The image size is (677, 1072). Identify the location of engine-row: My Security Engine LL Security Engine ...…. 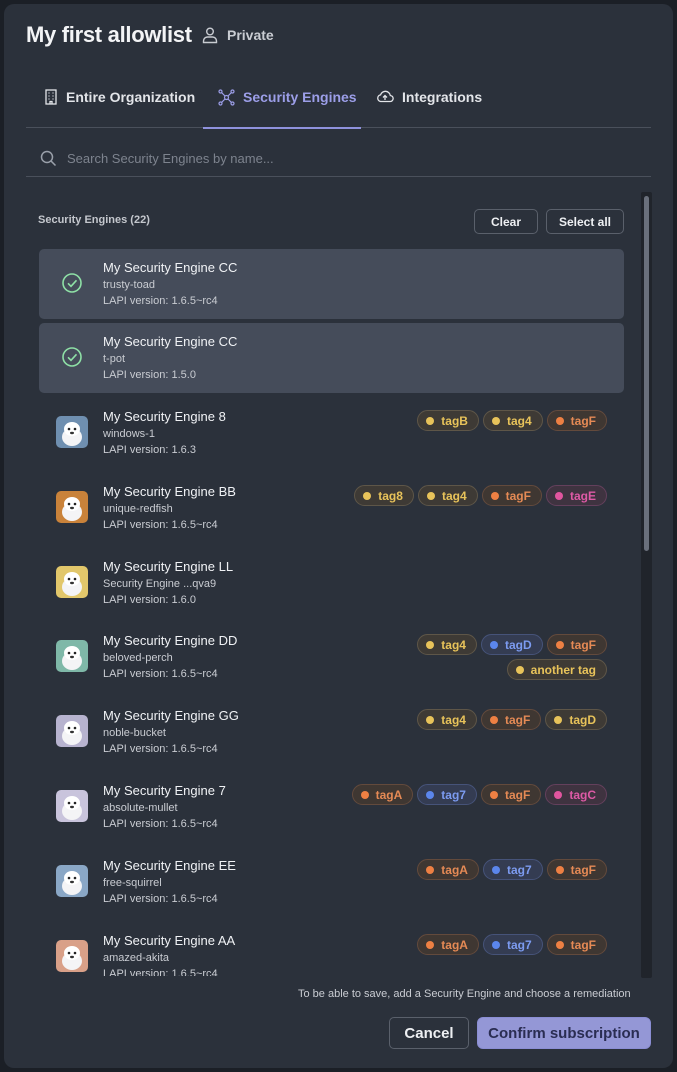
(331, 583).